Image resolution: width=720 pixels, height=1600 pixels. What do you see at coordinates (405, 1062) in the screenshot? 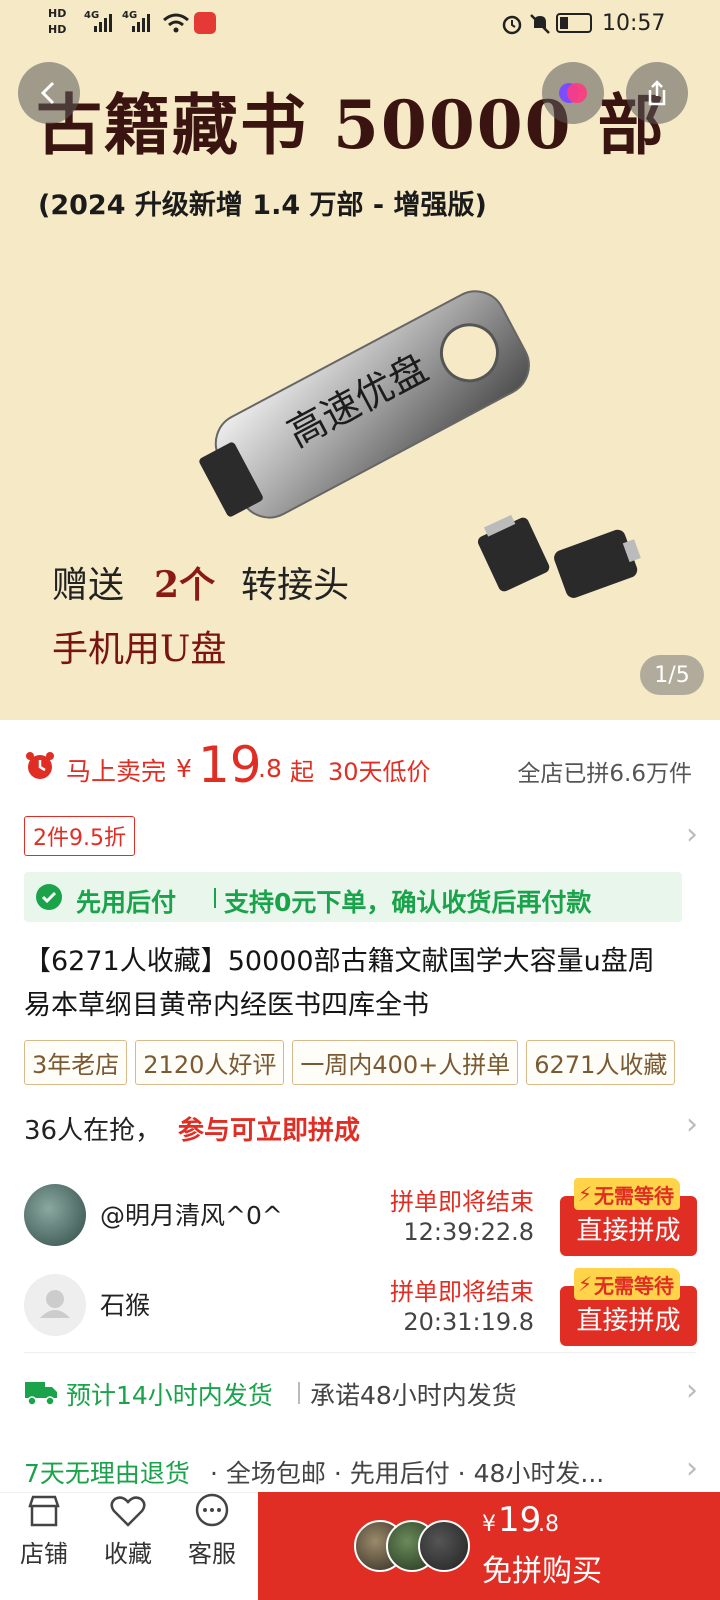
I see `tag-weekly-orders: 一周内400+人拼单` at bounding box center [405, 1062].